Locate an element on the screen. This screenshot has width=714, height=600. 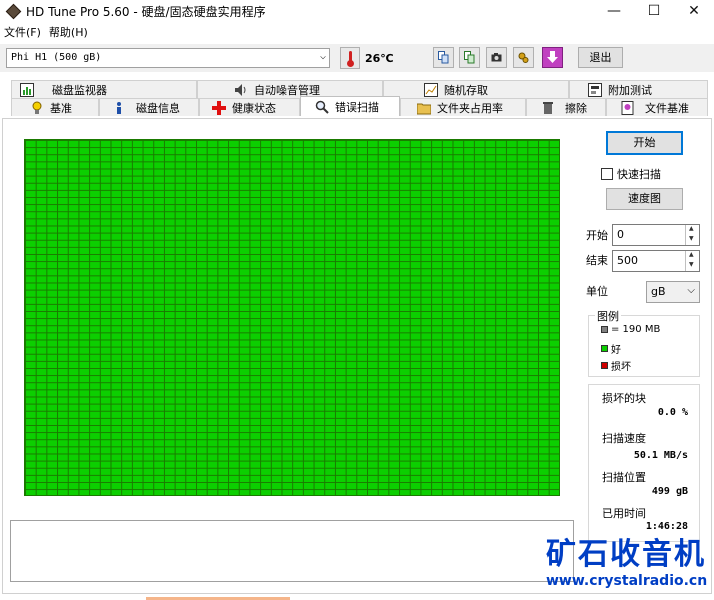
options-button is located at coordinates (523, 57).